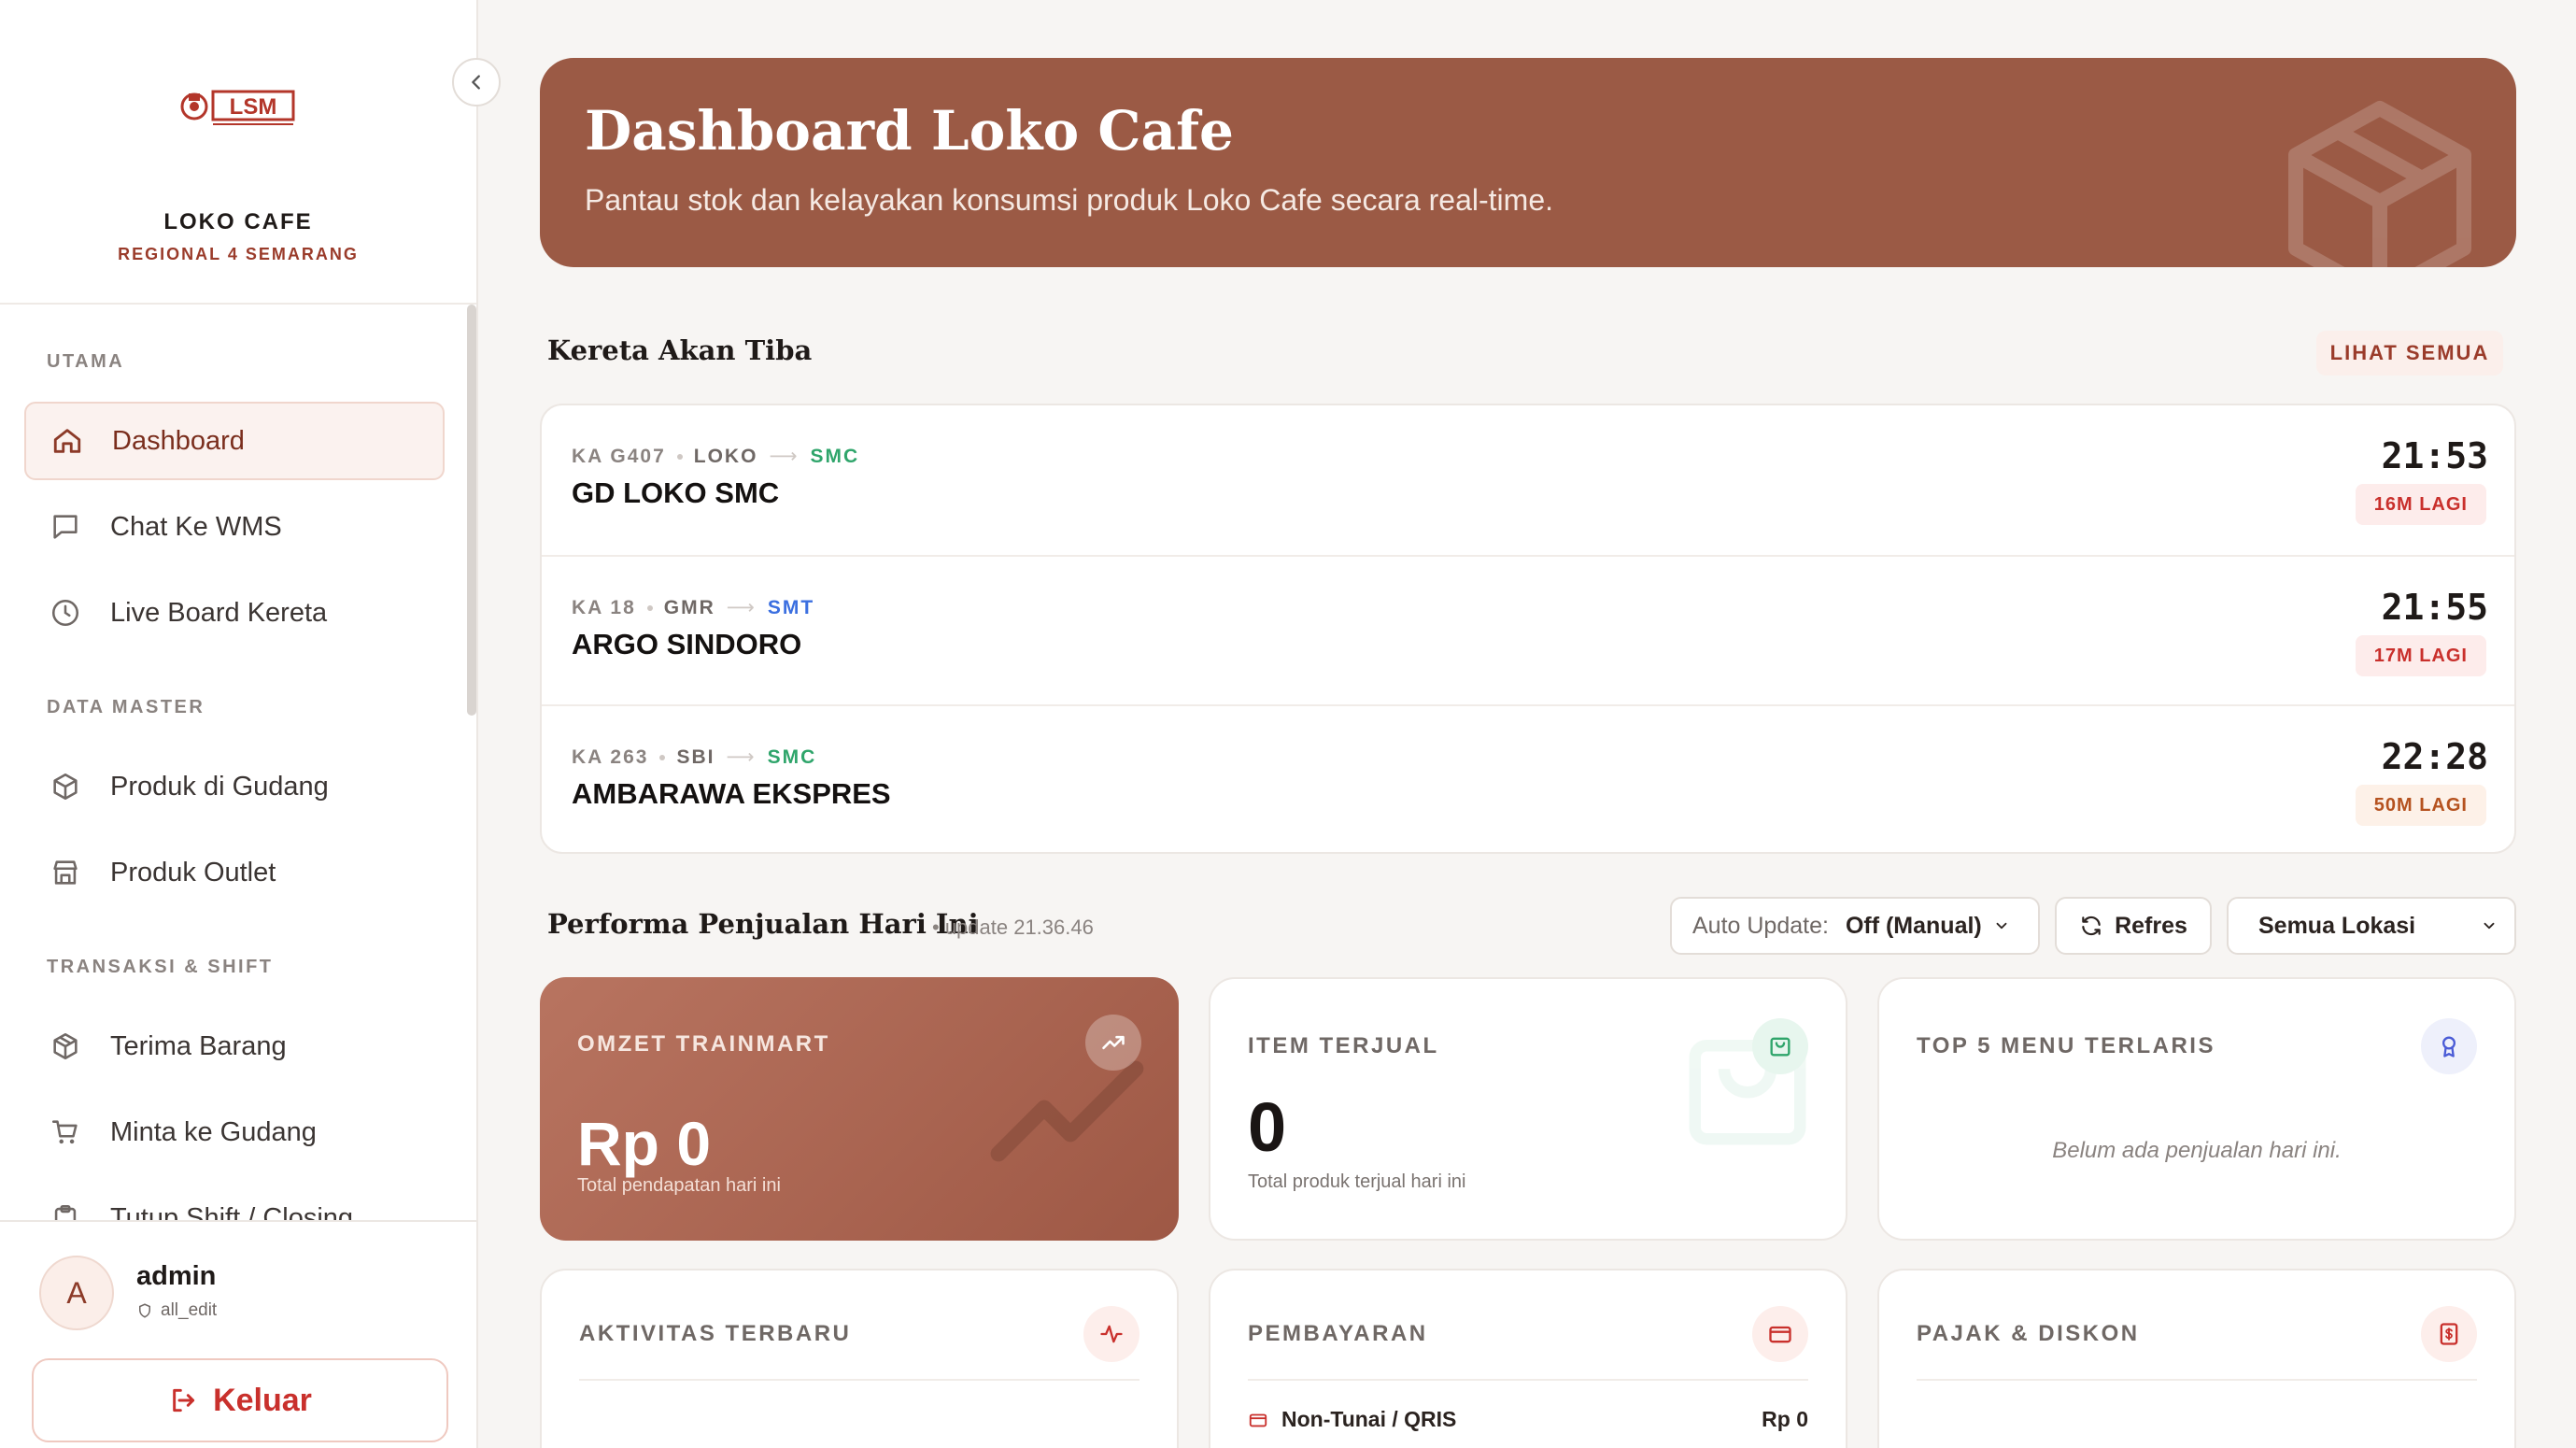 The image size is (2576, 1448). I want to click on shopping-bag-icon, so click(1780, 1046).